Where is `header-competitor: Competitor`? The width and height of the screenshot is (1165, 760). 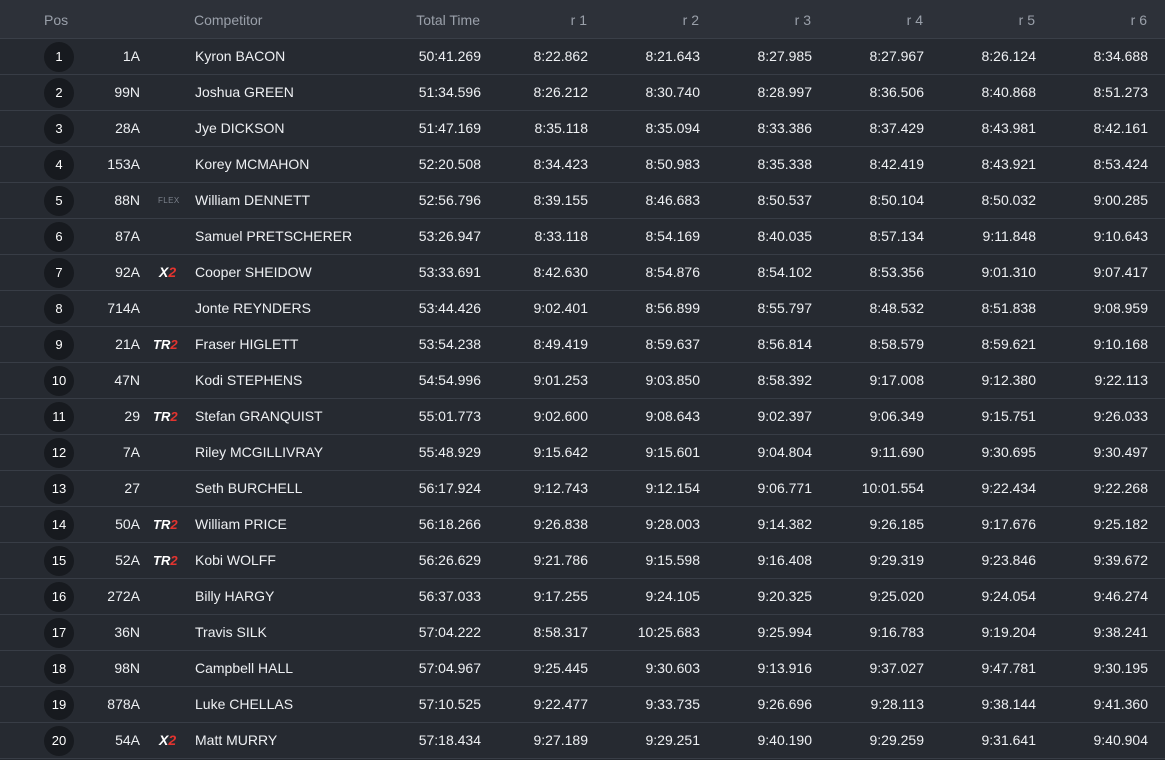
header-competitor: Competitor is located at coordinates (228, 19).